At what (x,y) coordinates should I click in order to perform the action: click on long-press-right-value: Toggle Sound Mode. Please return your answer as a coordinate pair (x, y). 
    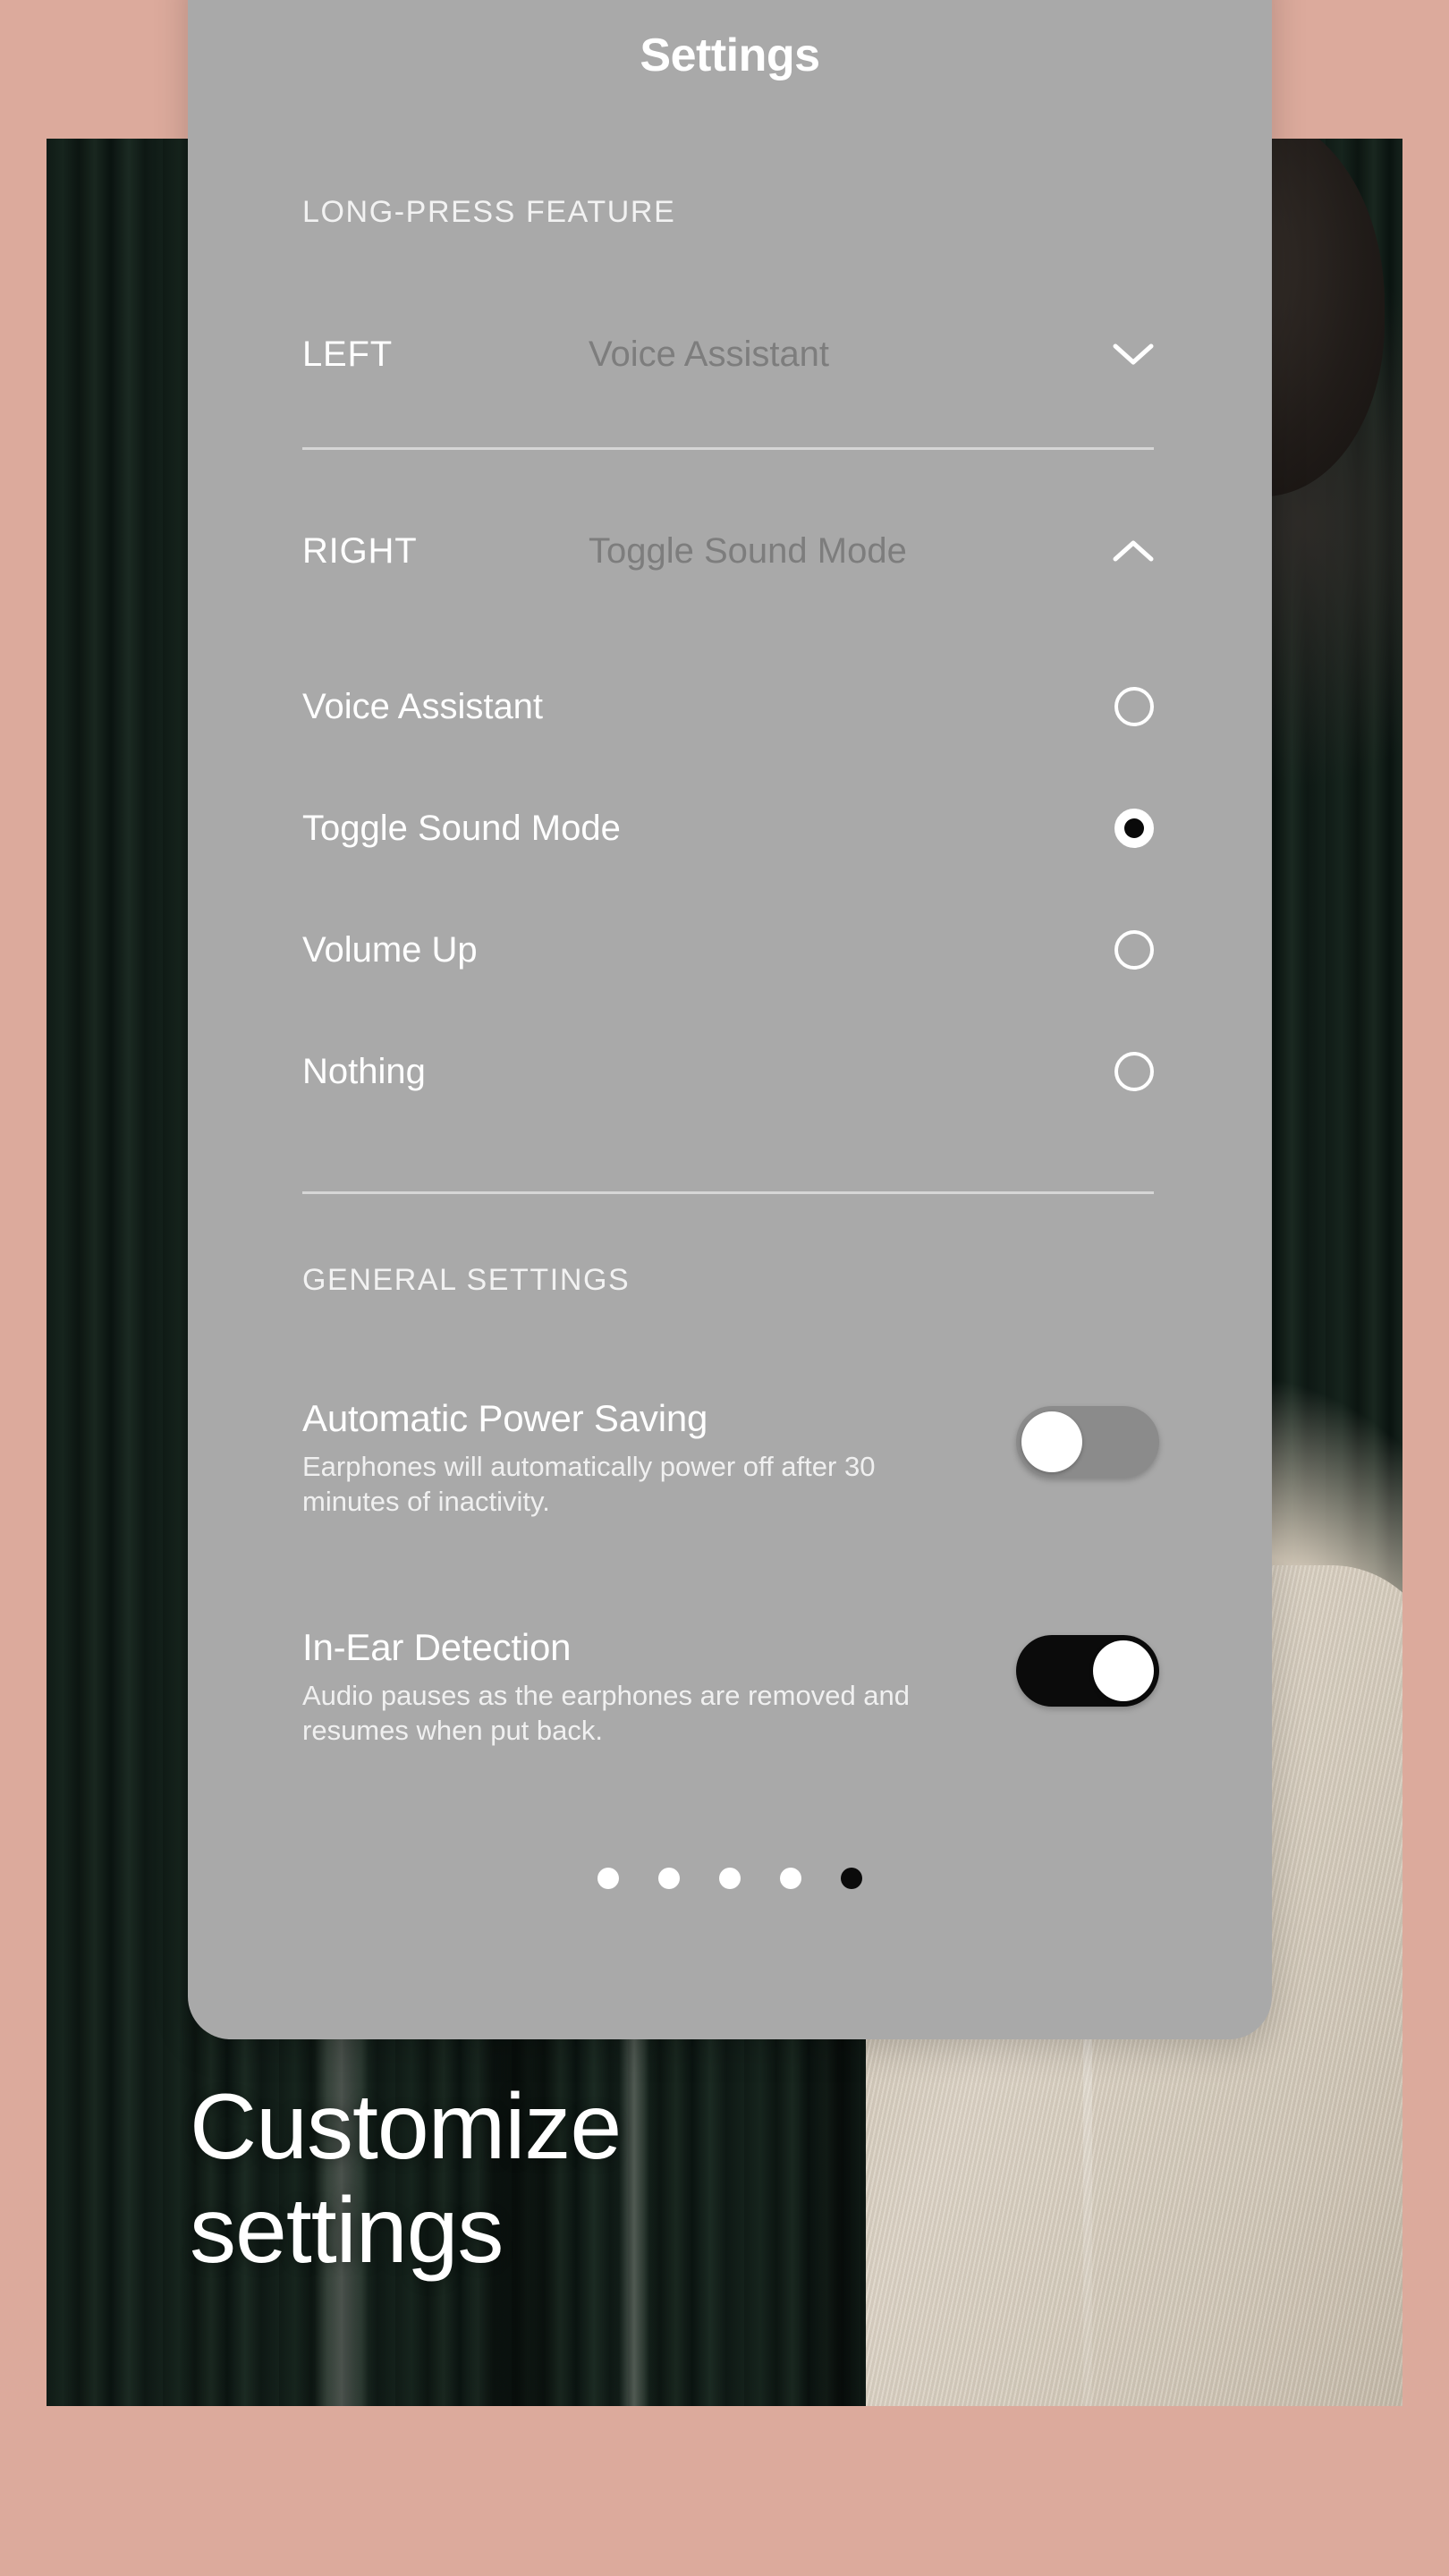
    Looking at the image, I should click on (748, 550).